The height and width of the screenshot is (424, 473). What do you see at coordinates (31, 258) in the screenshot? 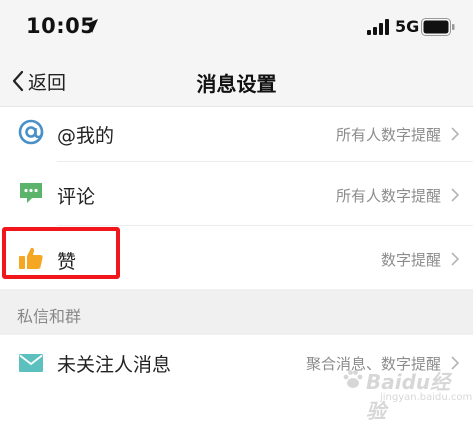
I see `thumbs-up-icon` at bounding box center [31, 258].